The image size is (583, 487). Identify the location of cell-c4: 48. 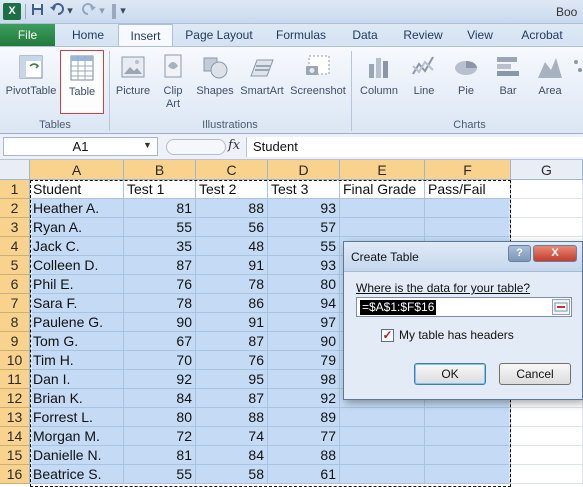
(232, 246).